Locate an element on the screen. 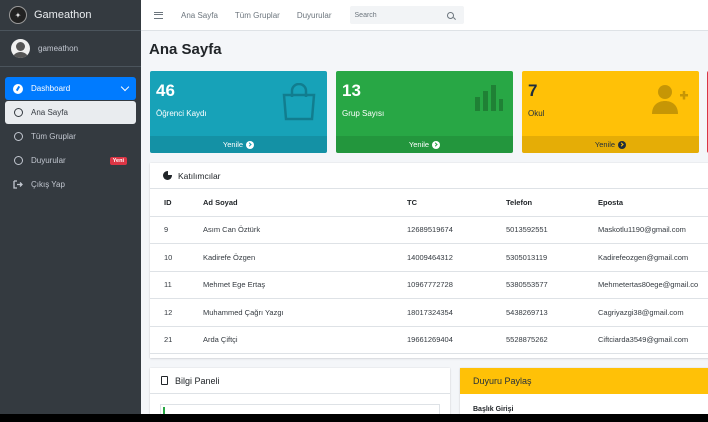 This screenshot has height=422, width=708. cell-tc: 10967772728 is located at coordinates (456, 285).